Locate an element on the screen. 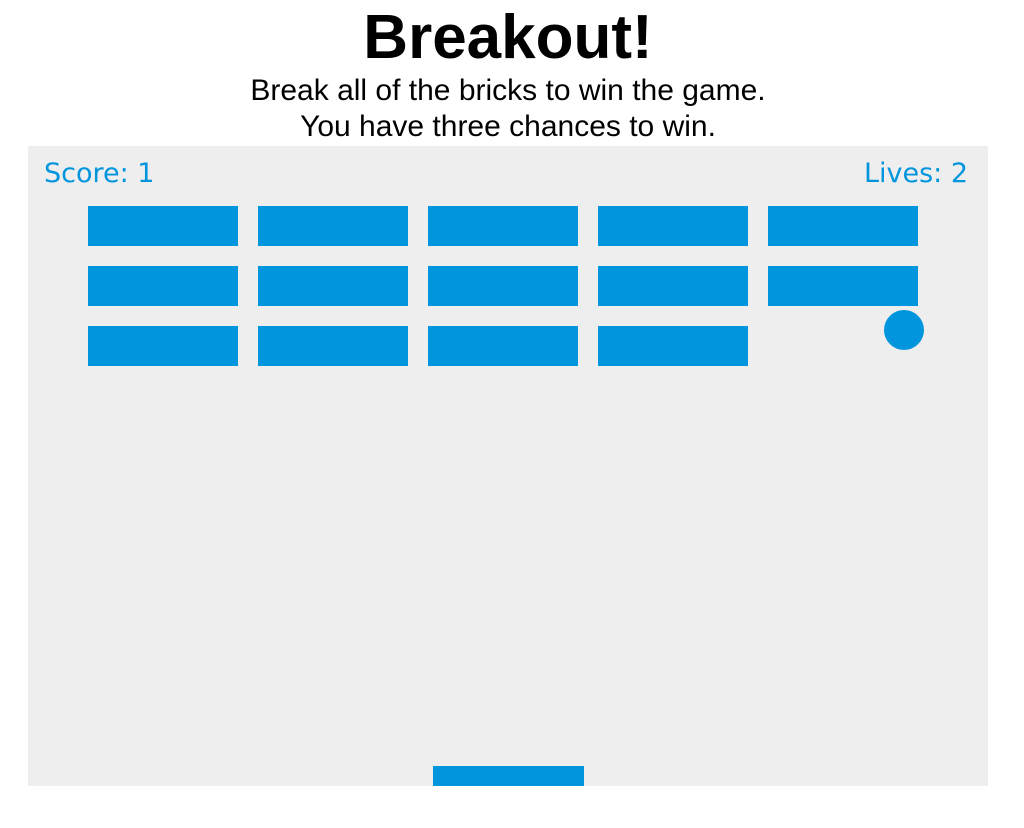  lives-display: Lives: 2 is located at coordinates (915, 173).